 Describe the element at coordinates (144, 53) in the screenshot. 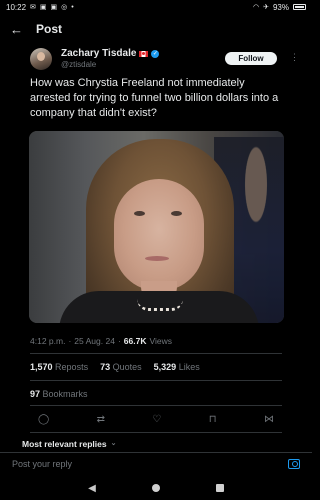

I see `canada-flag-icon` at that location.